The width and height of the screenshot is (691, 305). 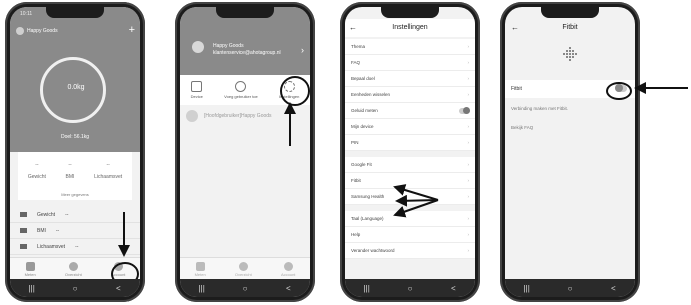 I want to click on page-title: Instellingen, so click(x=410, y=27).